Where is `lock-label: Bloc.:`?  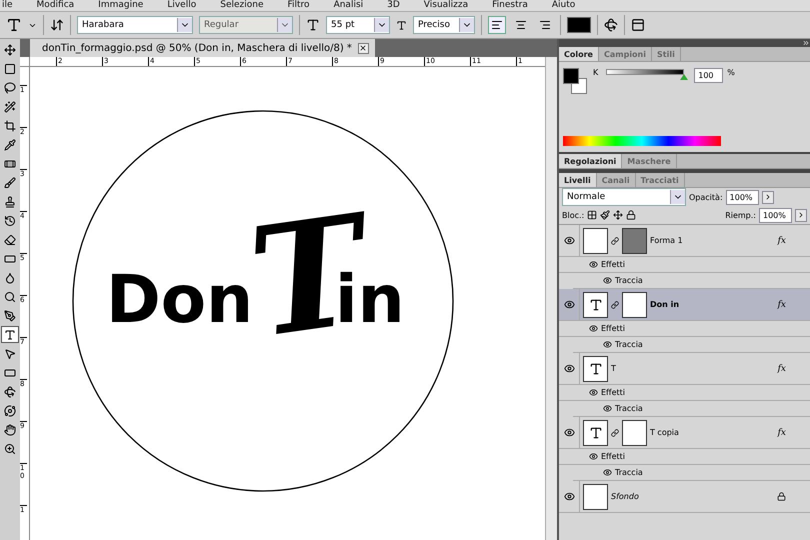
lock-label: Bloc.: is located at coordinates (573, 215).